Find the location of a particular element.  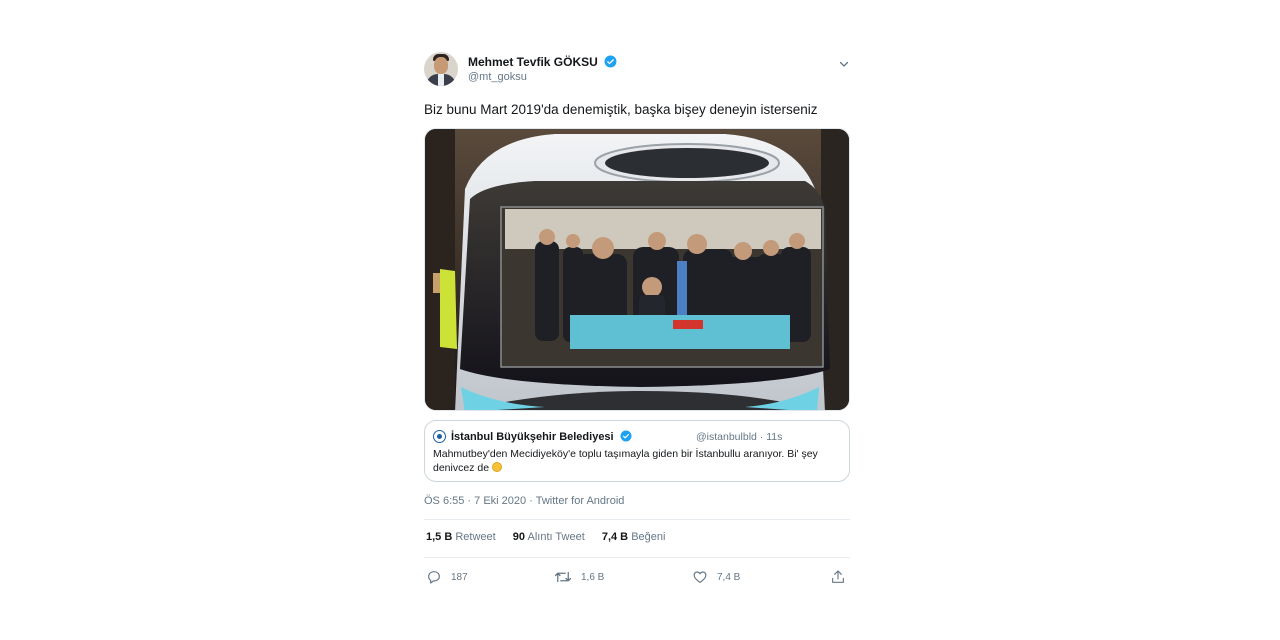

retweet-icon is located at coordinates (563, 577).